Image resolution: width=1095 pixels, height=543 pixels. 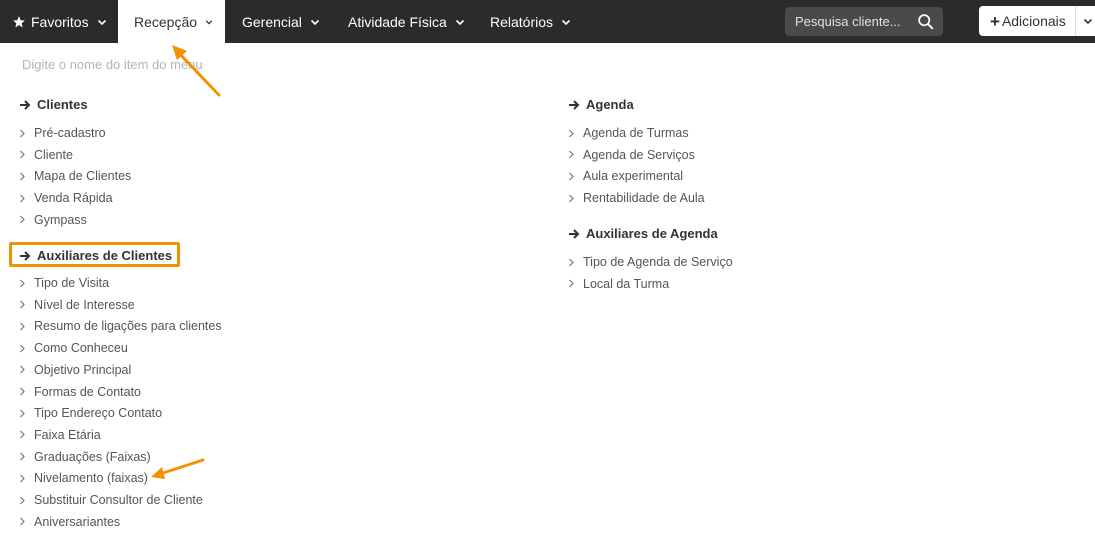 I want to click on auxiliares-clientes-item-label: Substituir Consultor de Cliente, so click(x=118, y=500).